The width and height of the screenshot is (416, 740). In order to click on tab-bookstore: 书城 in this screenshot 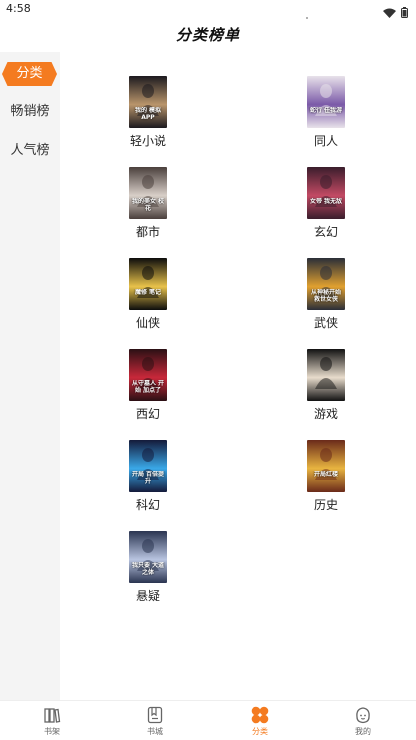, I will do `click(155, 721)`.